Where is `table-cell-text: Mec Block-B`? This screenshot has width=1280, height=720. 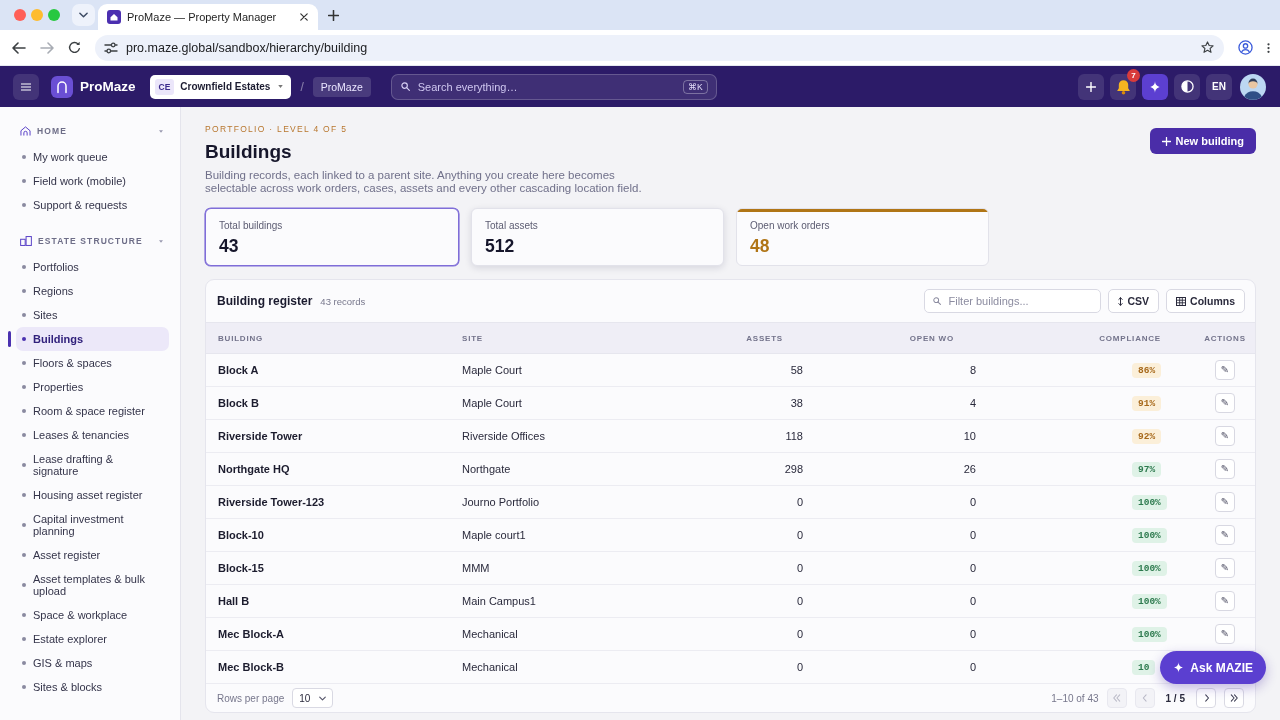
table-cell-text: Mec Block-B is located at coordinates (251, 667).